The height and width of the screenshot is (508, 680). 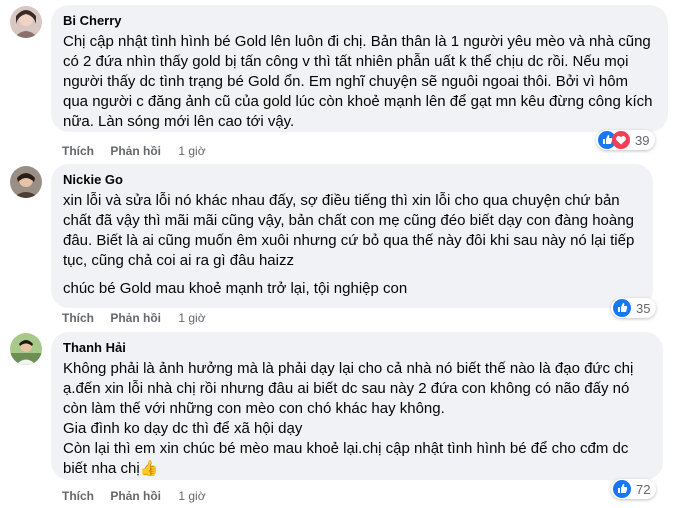 I want to click on comment-paragraph: Gia đình ko dạy dc thì để xã hội dạy, so click(x=183, y=428).